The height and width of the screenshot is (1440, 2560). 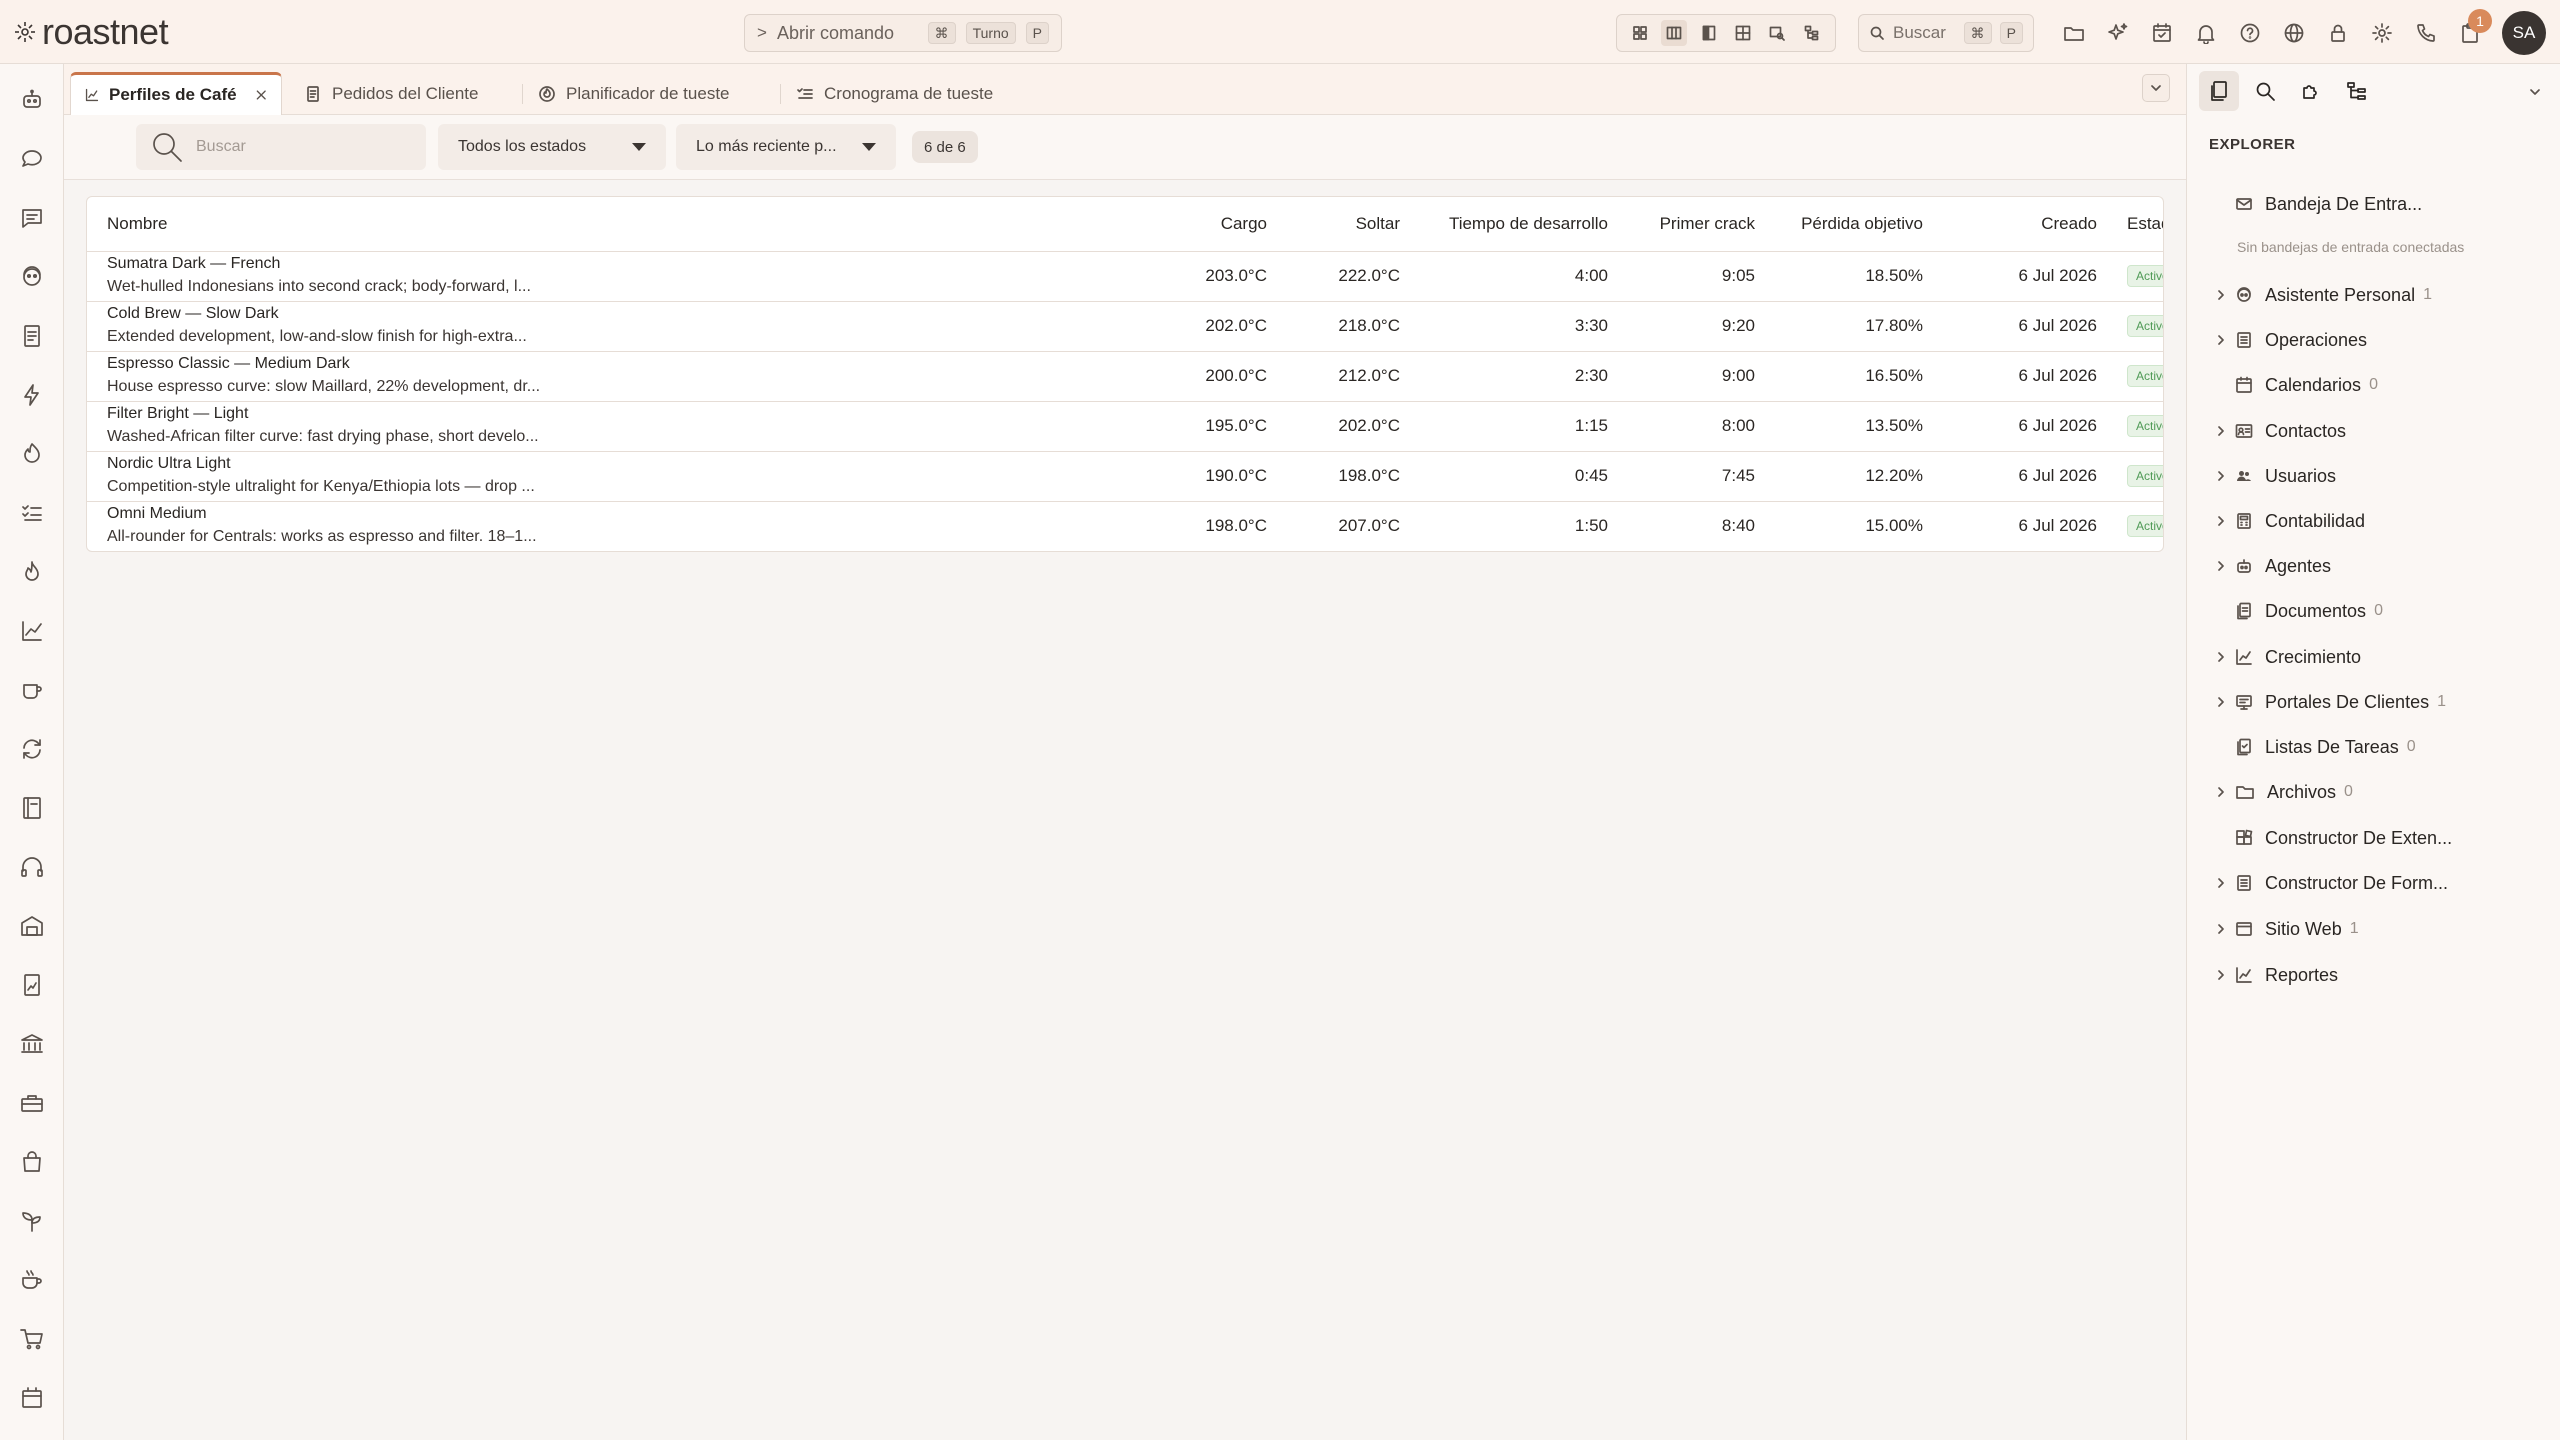 What do you see at coordinates (32, 1398) in the screenshot?
I see `rail-store` at bounding box center [32, 1398].